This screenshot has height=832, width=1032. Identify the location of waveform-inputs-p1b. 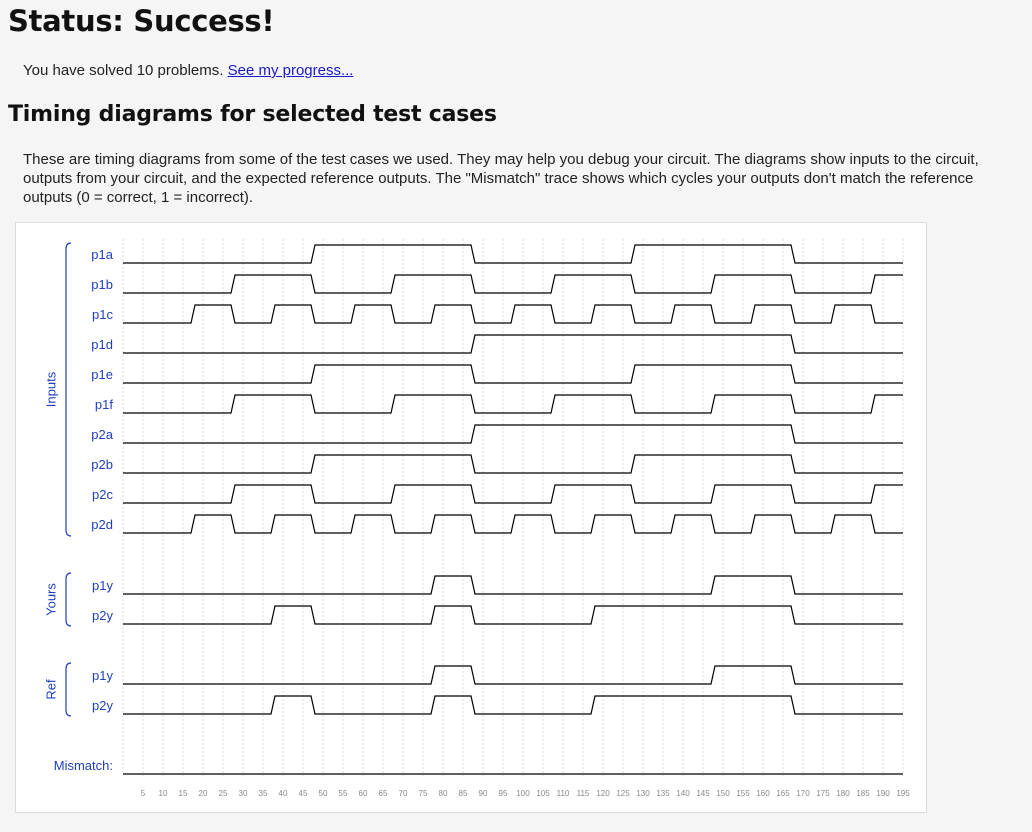
(513, 284).